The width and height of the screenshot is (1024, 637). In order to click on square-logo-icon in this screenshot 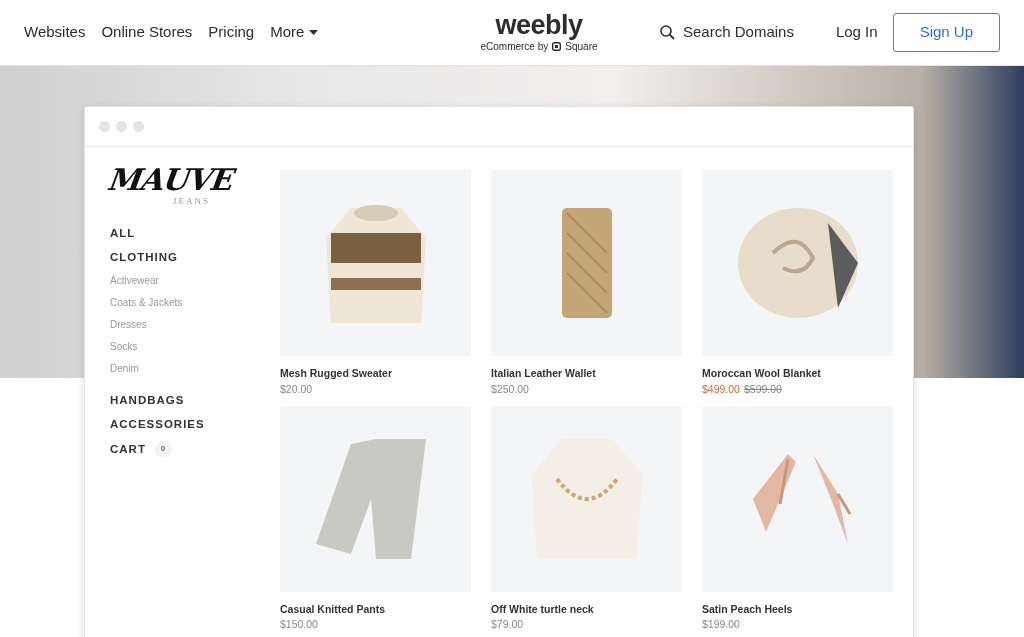, I will do `click(557, 46)`.